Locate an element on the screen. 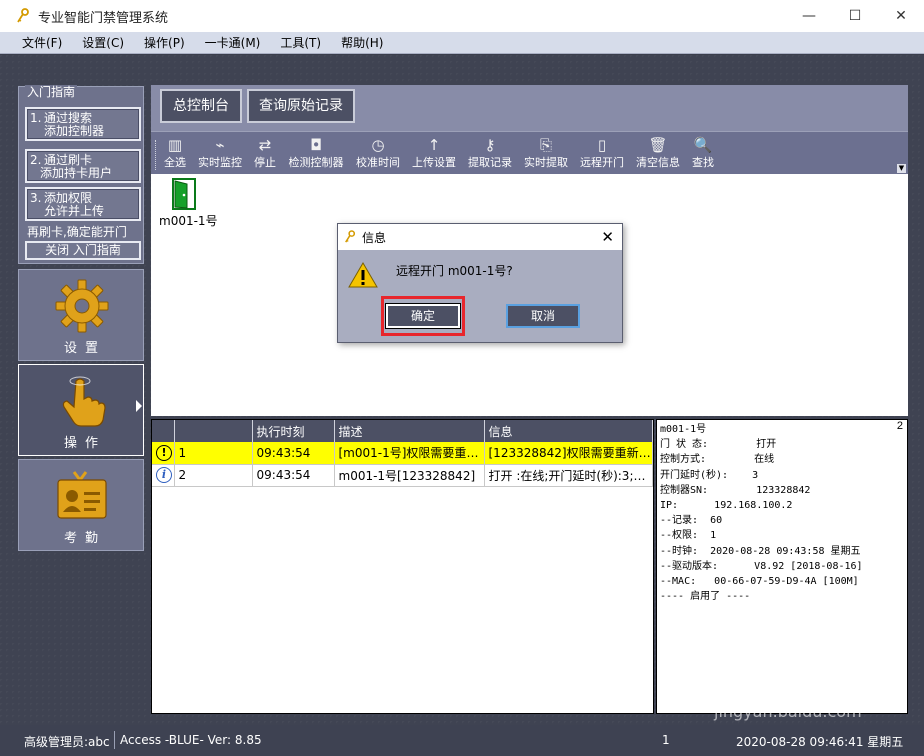  guide-step-add-card-user: 2. 通过刷卡 添加持卡用户 is located at coordinates (83, 166).